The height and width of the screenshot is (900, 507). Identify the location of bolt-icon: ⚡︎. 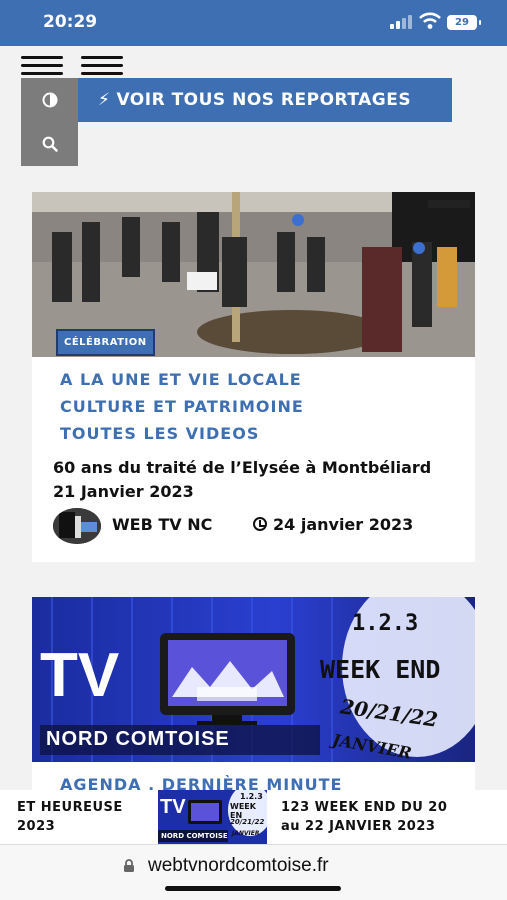
(104, 100).